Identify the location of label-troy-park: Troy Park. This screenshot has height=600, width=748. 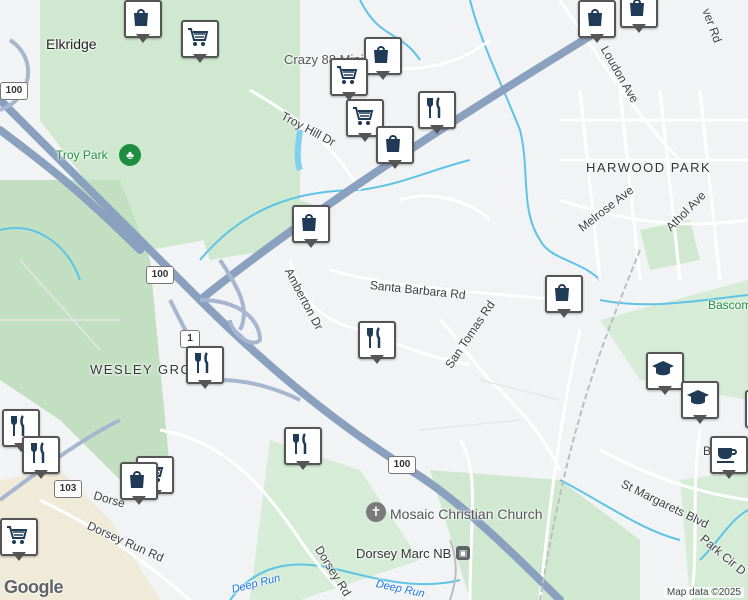
(82, 155).